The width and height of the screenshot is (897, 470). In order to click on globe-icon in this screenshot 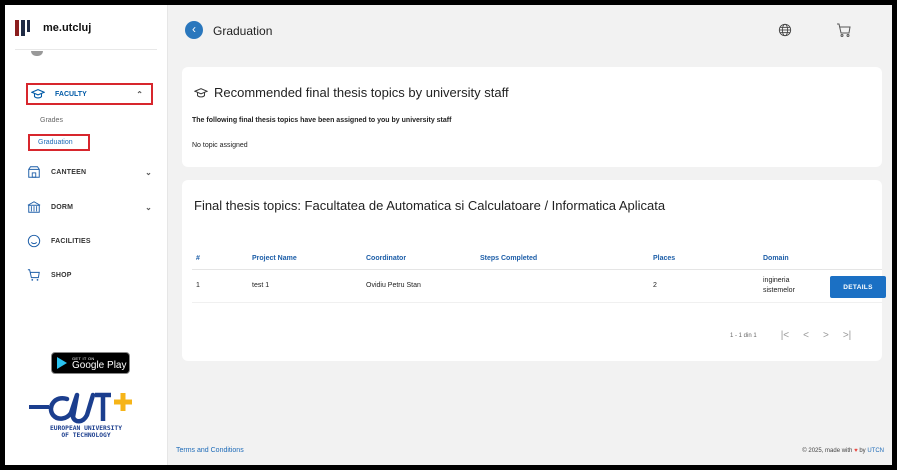, I will do `click(785, 30)`.